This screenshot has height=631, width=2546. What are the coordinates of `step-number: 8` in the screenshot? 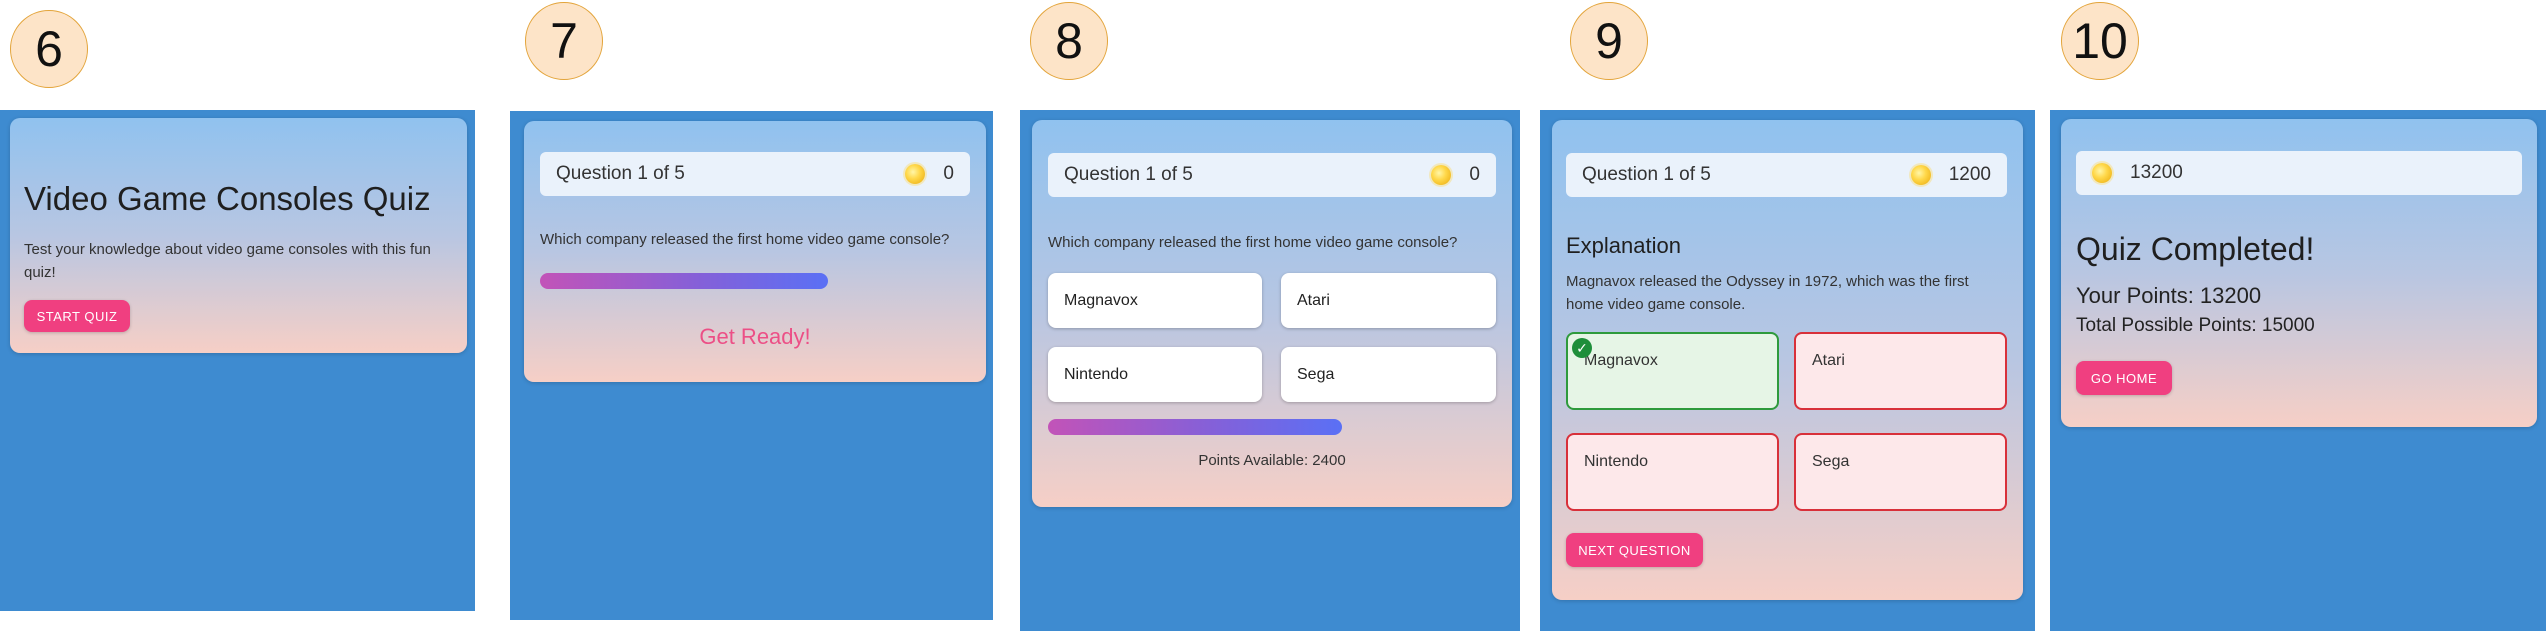 It's located at (1069, 41).